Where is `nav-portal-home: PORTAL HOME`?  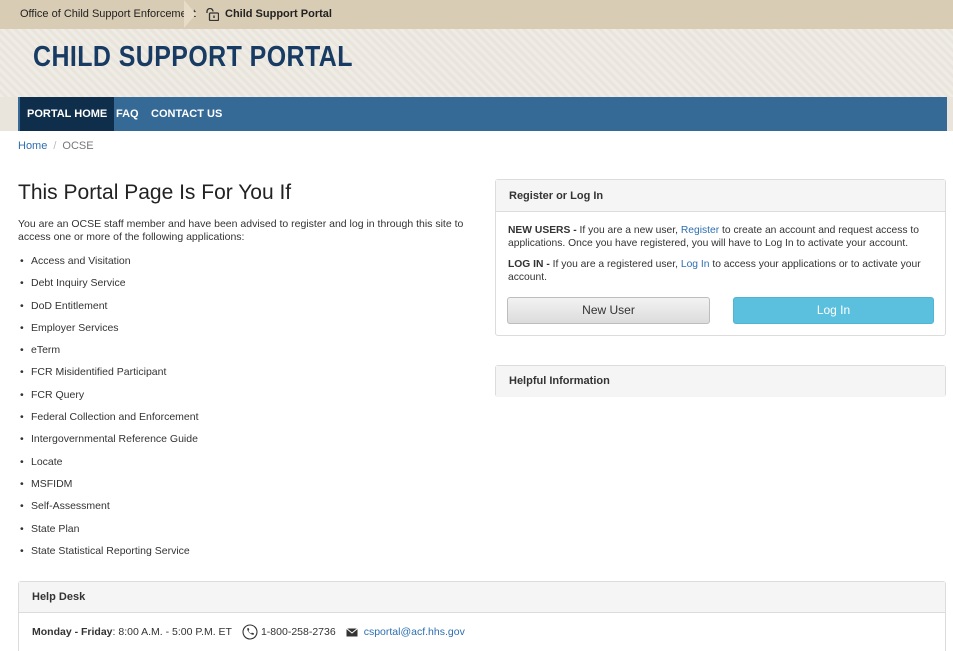 nav-portal-home: PORTAL HOME is located at coordinates (67, 114).